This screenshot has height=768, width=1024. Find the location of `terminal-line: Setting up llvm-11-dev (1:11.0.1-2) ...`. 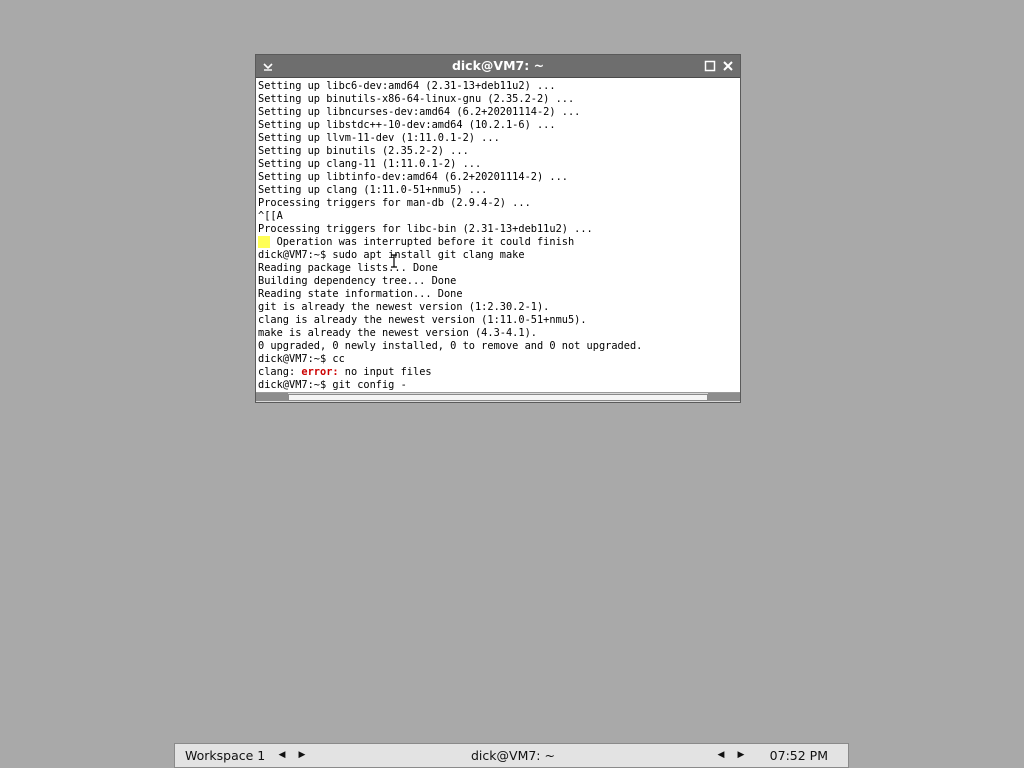

terminal-line: Setting up llvm-11-dev (1:11.0.1-2) ... is located at coordinates (379, 138).